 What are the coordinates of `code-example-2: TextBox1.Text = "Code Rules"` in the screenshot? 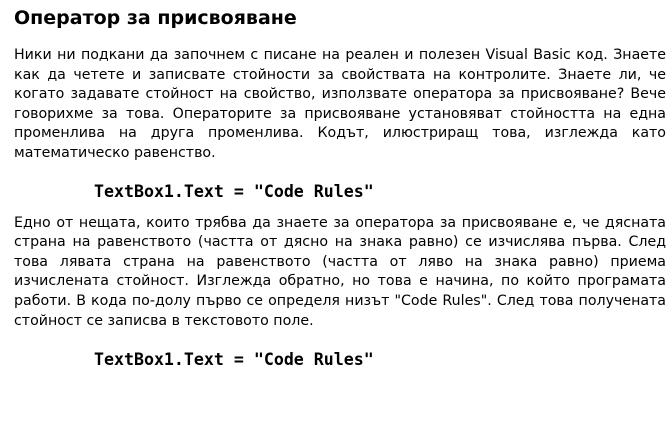 It's located at (234, 360).